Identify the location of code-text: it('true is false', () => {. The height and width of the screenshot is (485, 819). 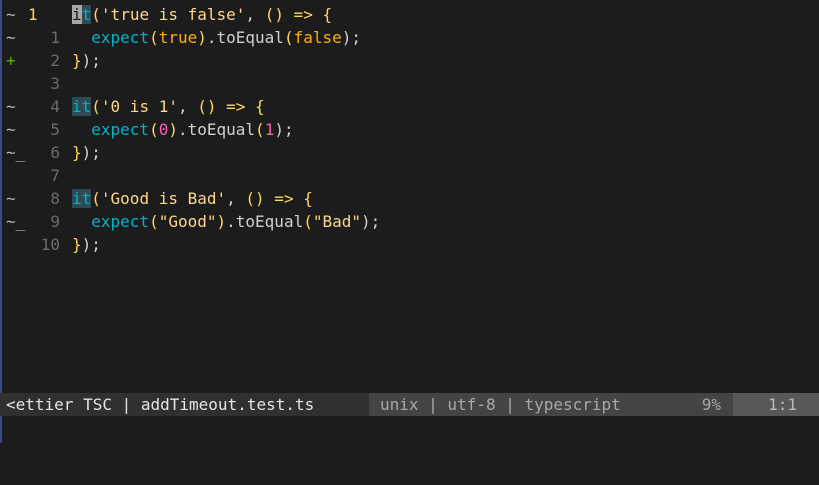
(202, 14).